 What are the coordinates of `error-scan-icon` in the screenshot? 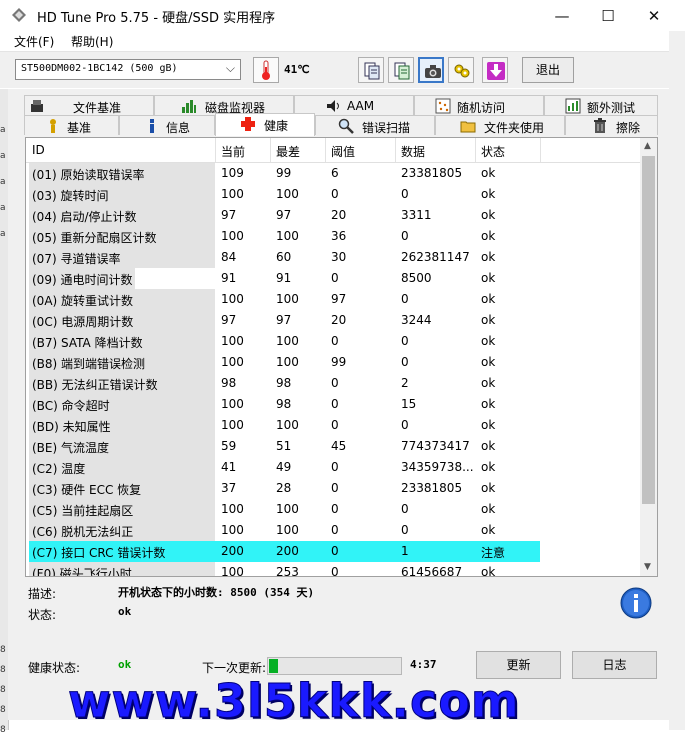 It's located at (346, 126).